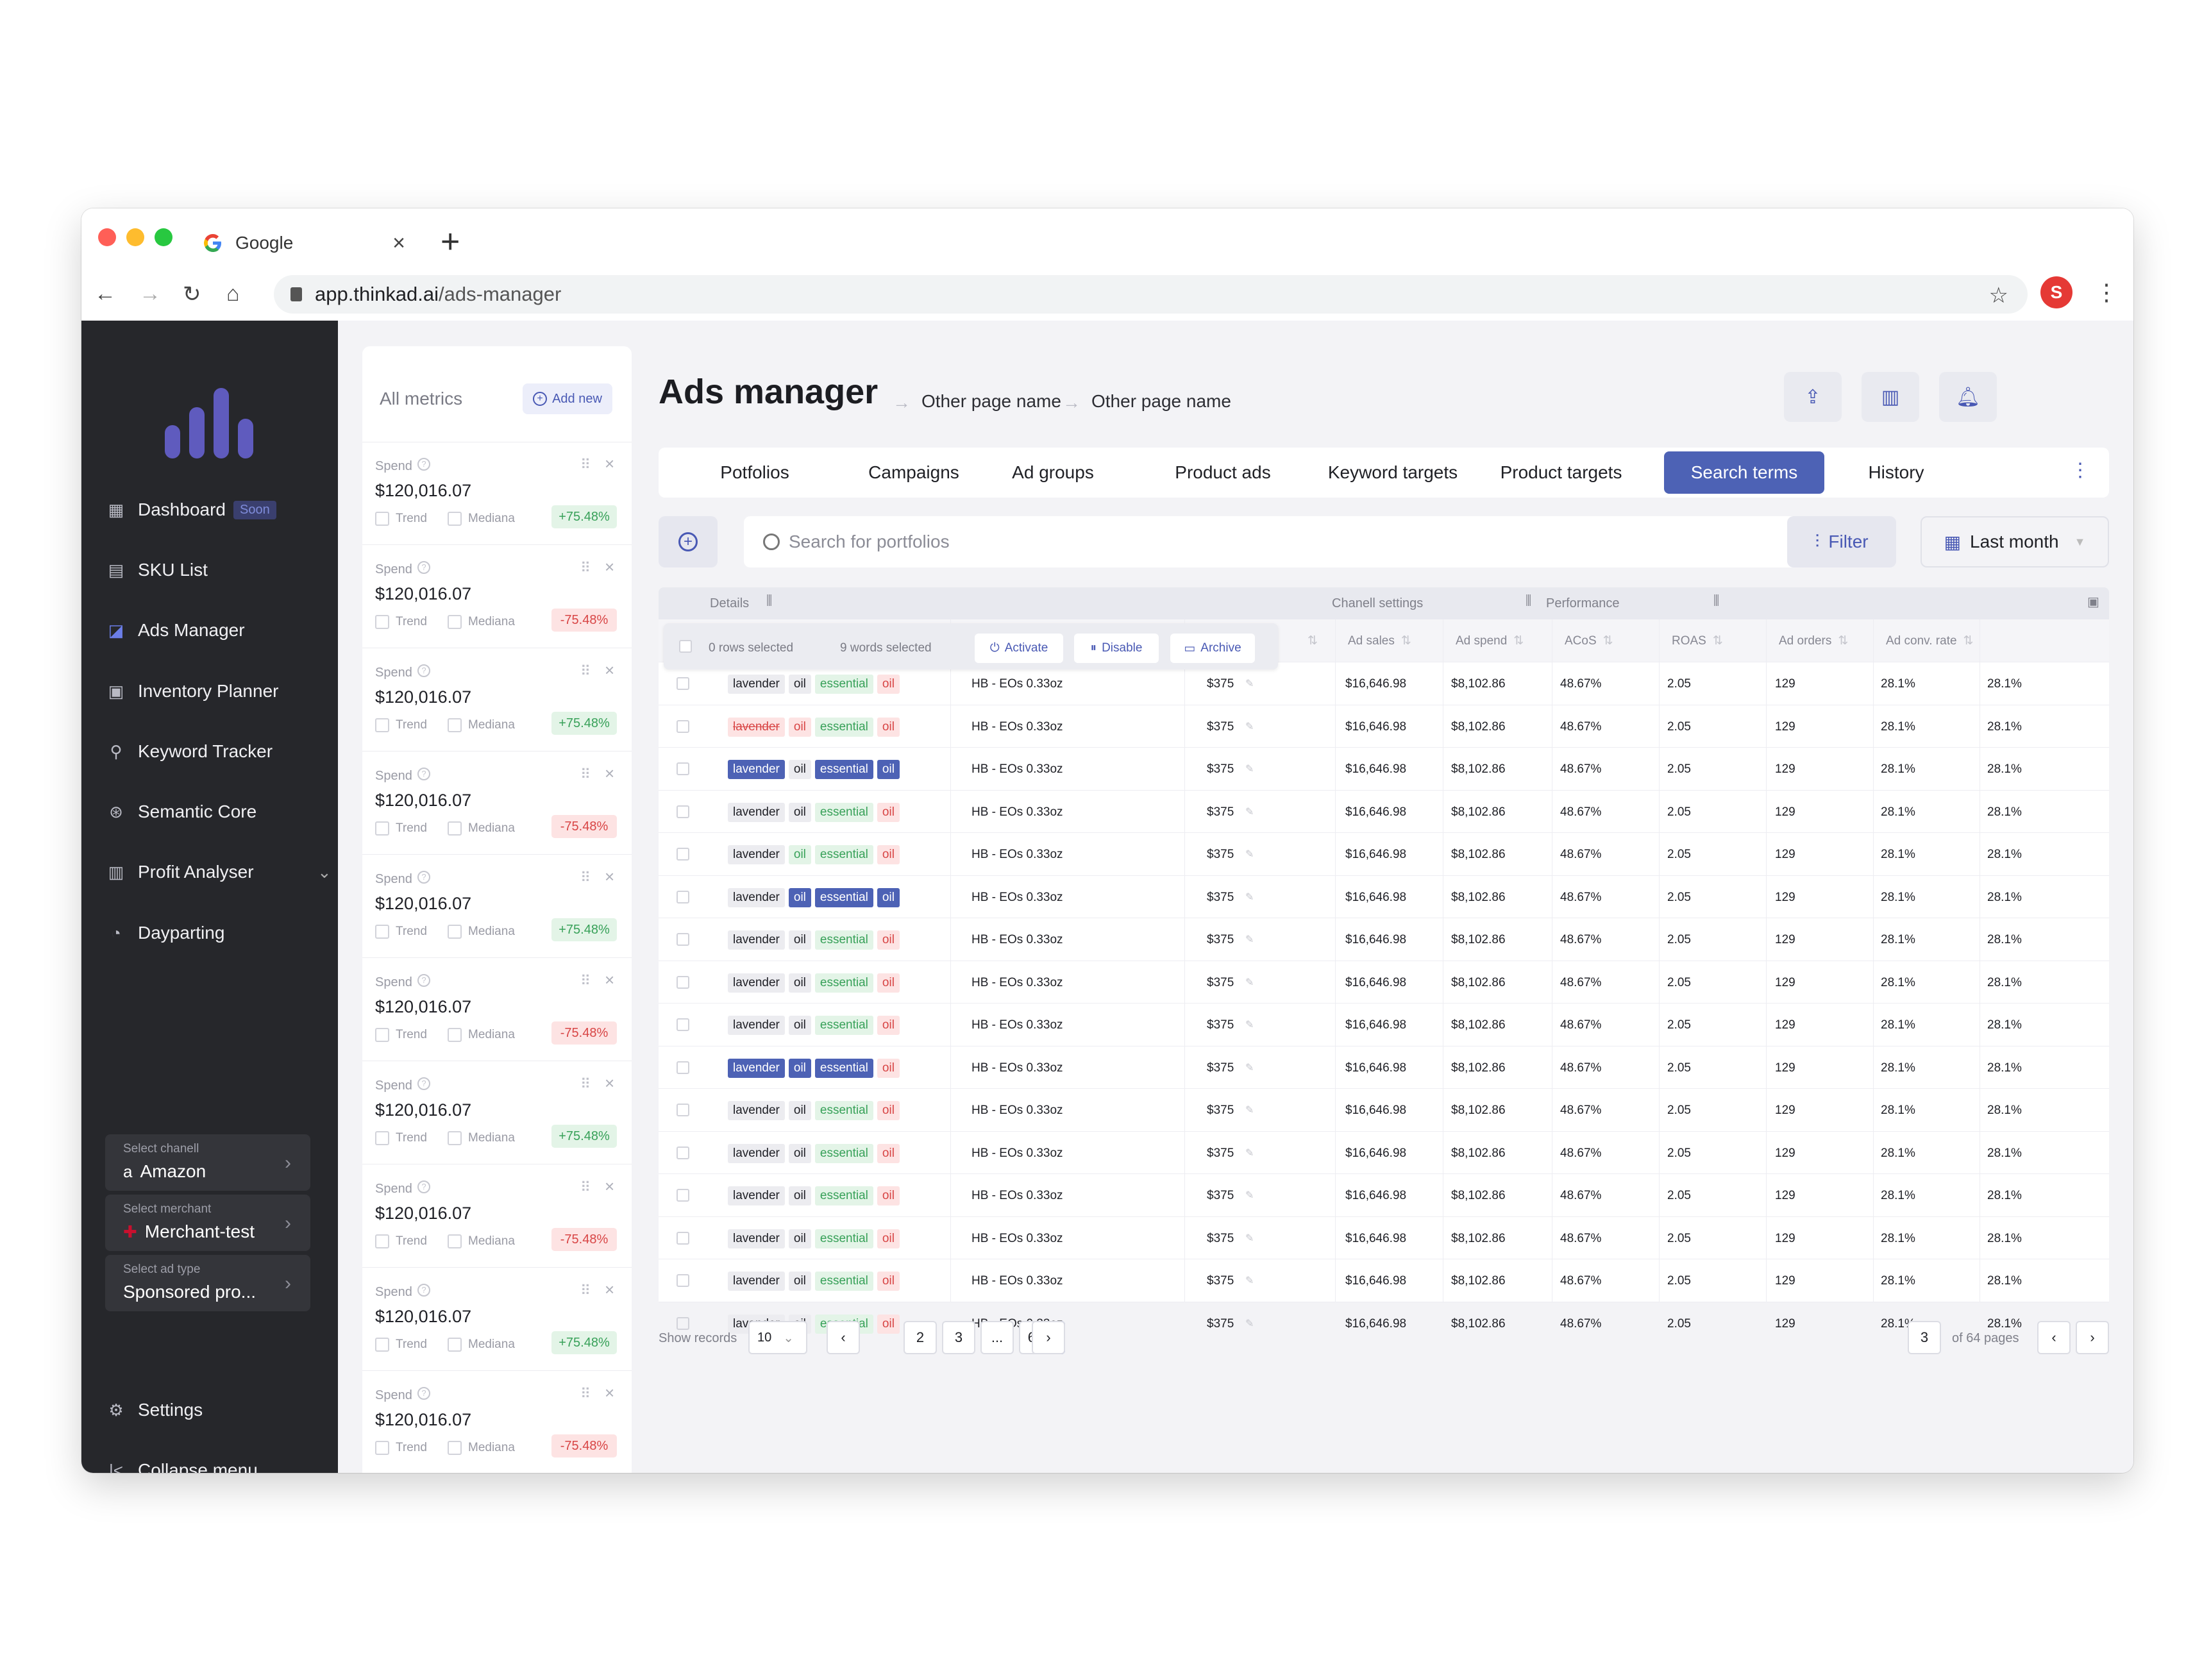 The width and height of the screenshot is (2211, 1680). I want to click on tab-keyword-targets: Keyword targets, so click(1393, 473).